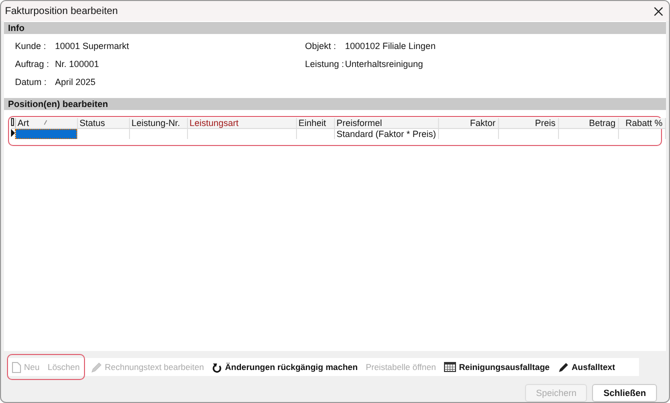  I want to click on field-label: Objekt :, so click(321, 46).